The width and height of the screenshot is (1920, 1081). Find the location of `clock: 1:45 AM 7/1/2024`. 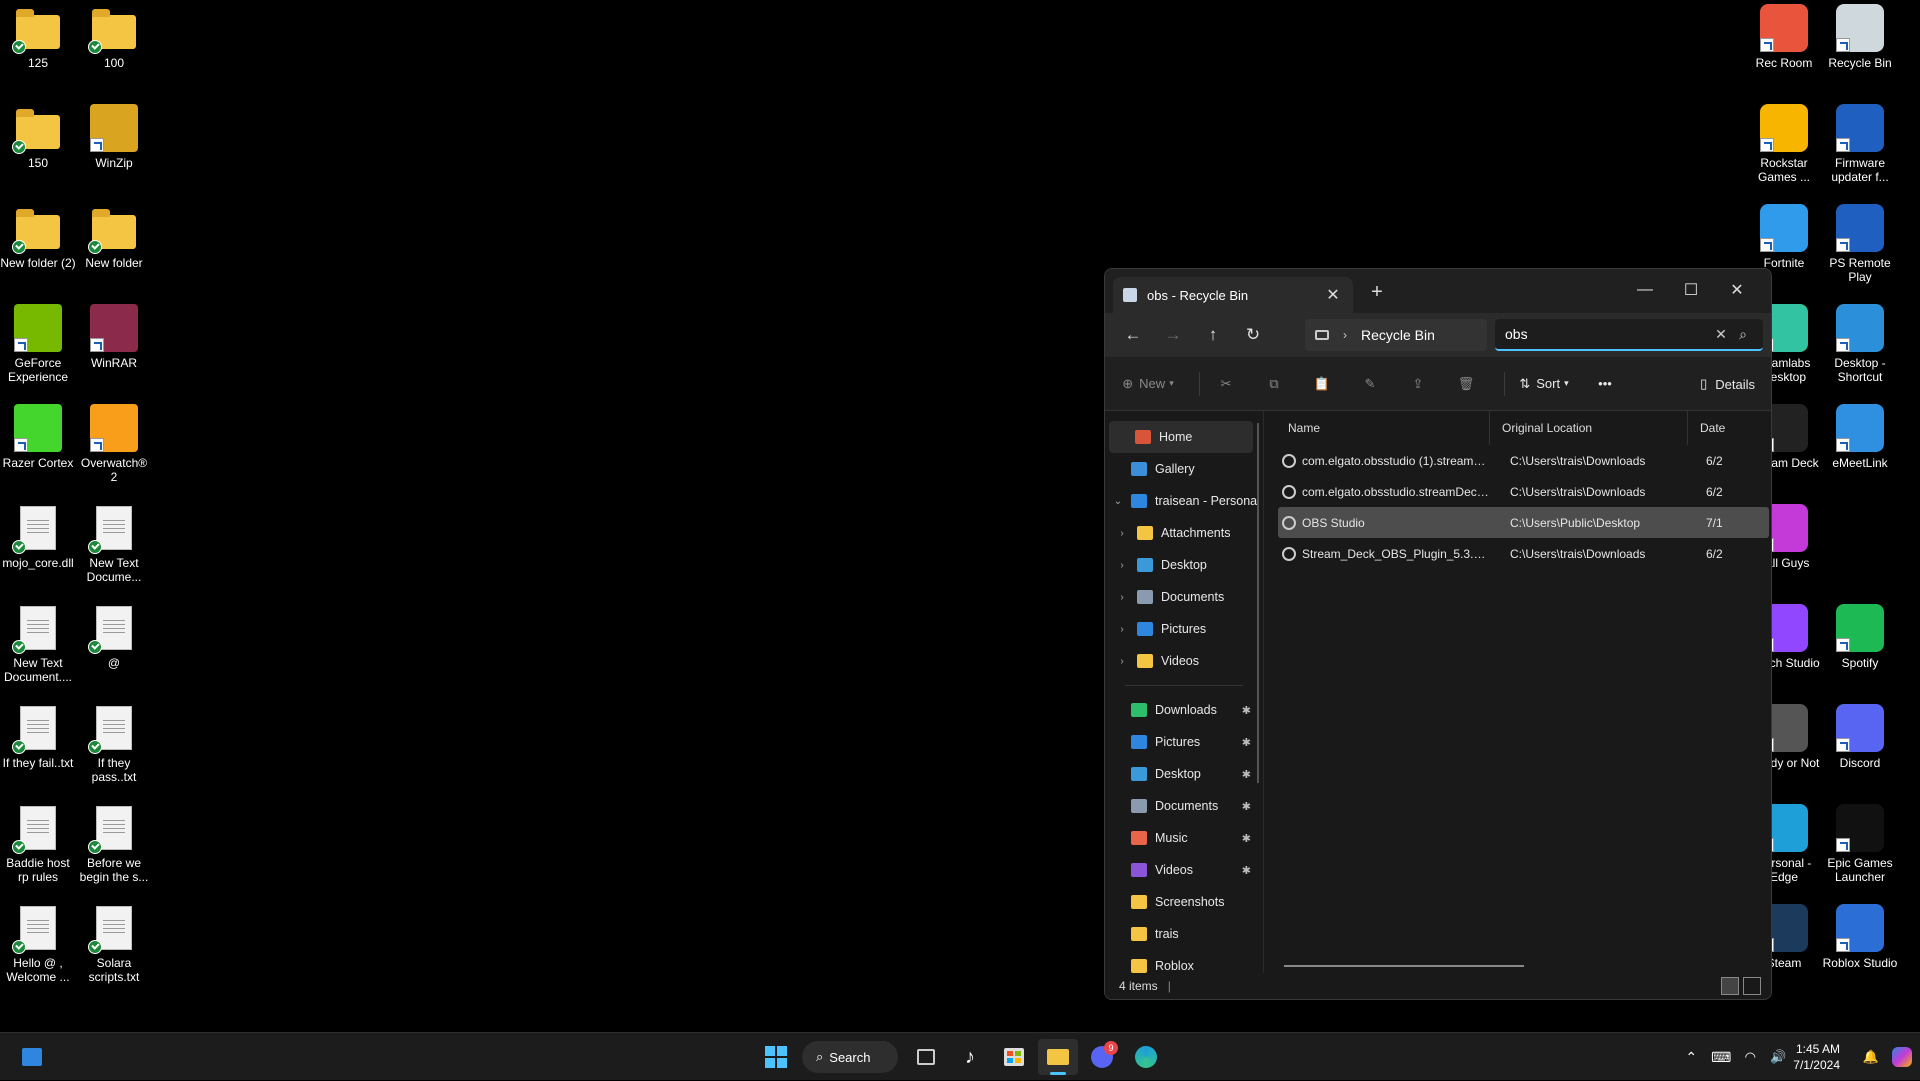

clock: 1:45 AM 7/1/2024 is located at coordinates (1816, 1057).